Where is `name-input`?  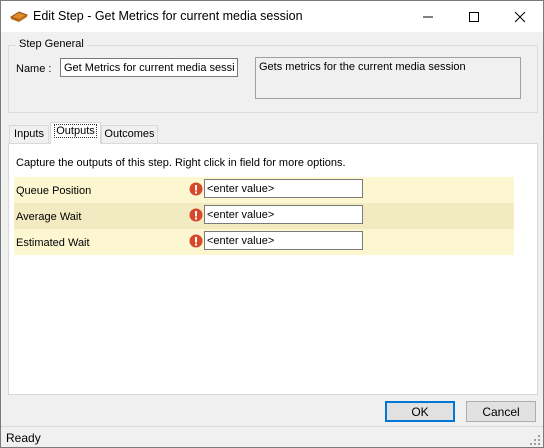 name-input is located at coordinates (149, 67).